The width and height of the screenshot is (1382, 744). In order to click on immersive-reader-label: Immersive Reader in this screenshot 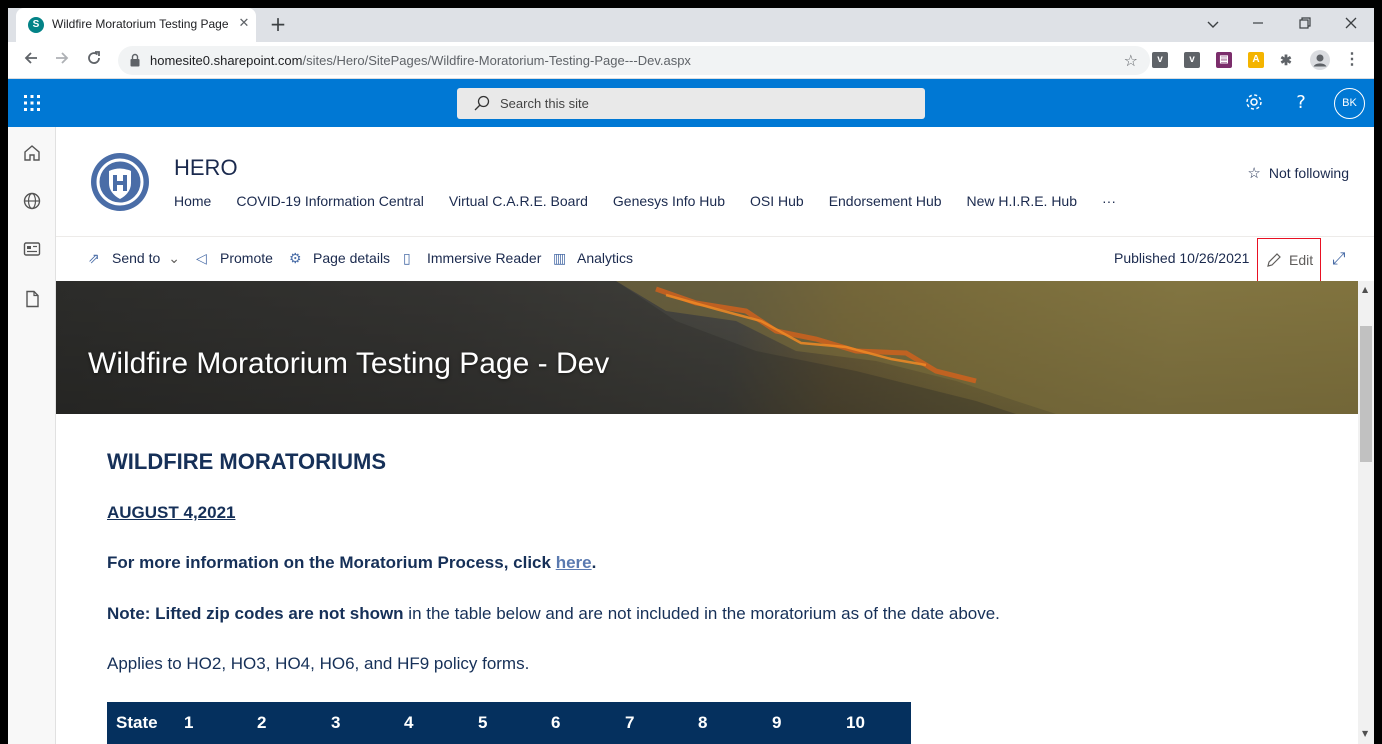, I will do `click(484, 258)`.